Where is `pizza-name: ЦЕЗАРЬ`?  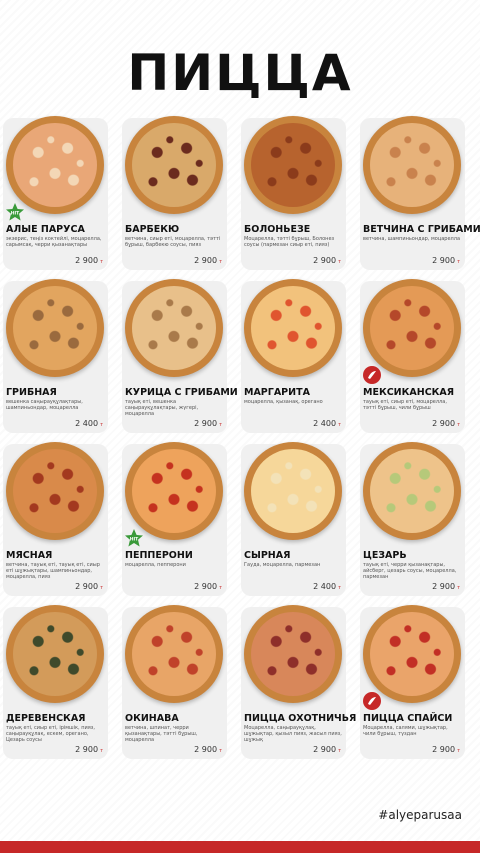
pizza-name: ЦЕЗАРЬ is located at coordinates (385, 555).